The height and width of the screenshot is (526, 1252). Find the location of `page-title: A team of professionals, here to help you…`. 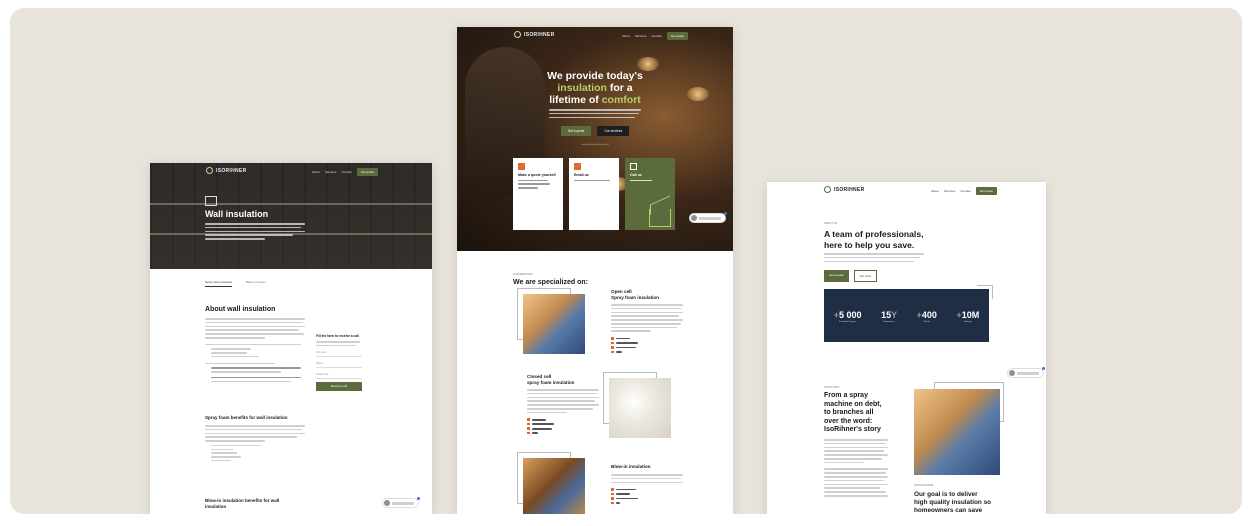

page-title: A team of professionals, here to help you… is located at coordinates (874, 239).